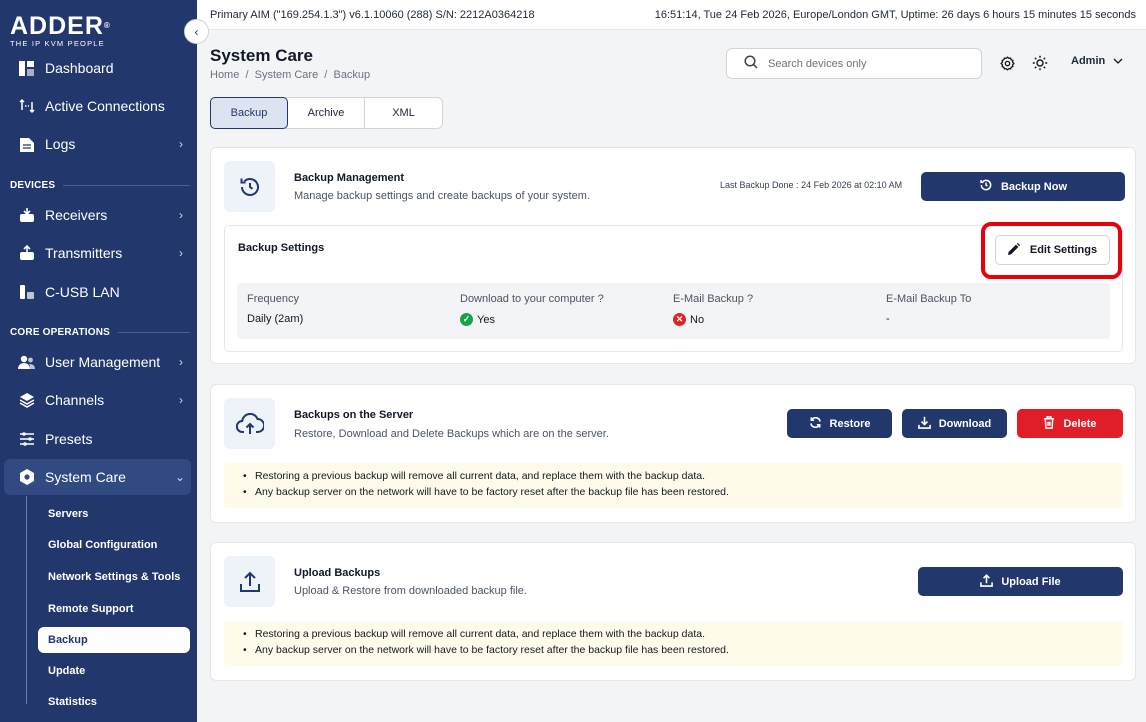 The width and height of the screenshot is (1146, 722). I want to click on receiver-icon, so click(26, 215).